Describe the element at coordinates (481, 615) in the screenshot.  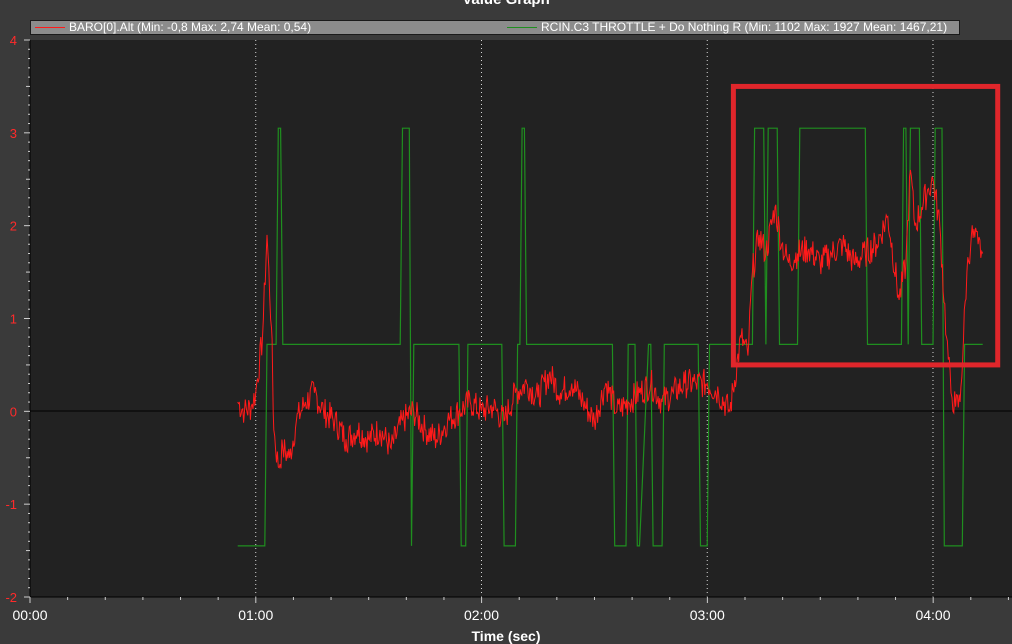
I see `x-tick-label: 02:00` at that location.